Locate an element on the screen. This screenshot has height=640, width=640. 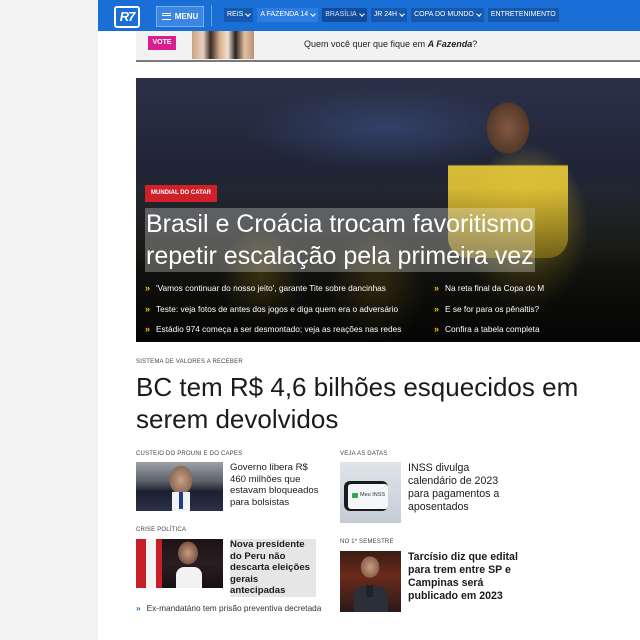
tie-shape is located at coordinates (181, 500).